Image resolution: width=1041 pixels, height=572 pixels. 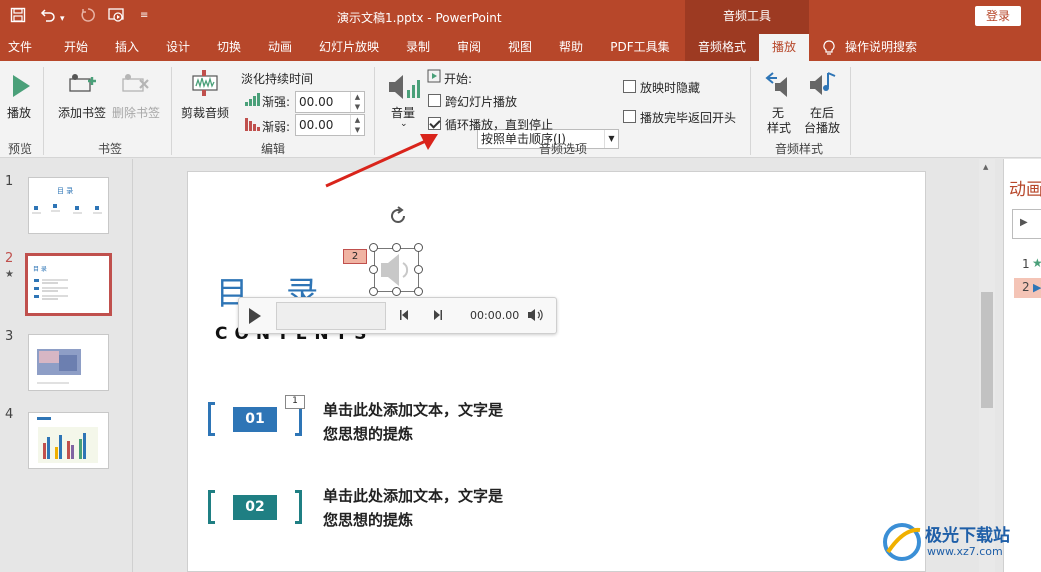 I want to click on skip-forward-icon, so click(x=437, y=316).